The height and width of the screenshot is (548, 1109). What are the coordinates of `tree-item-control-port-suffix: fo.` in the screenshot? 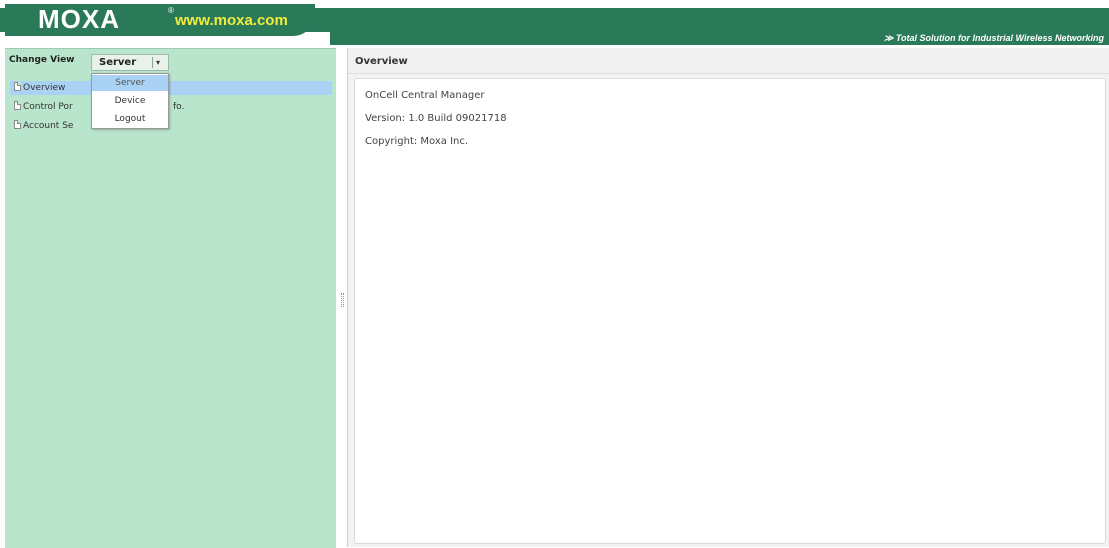 It's located at (178, 107).